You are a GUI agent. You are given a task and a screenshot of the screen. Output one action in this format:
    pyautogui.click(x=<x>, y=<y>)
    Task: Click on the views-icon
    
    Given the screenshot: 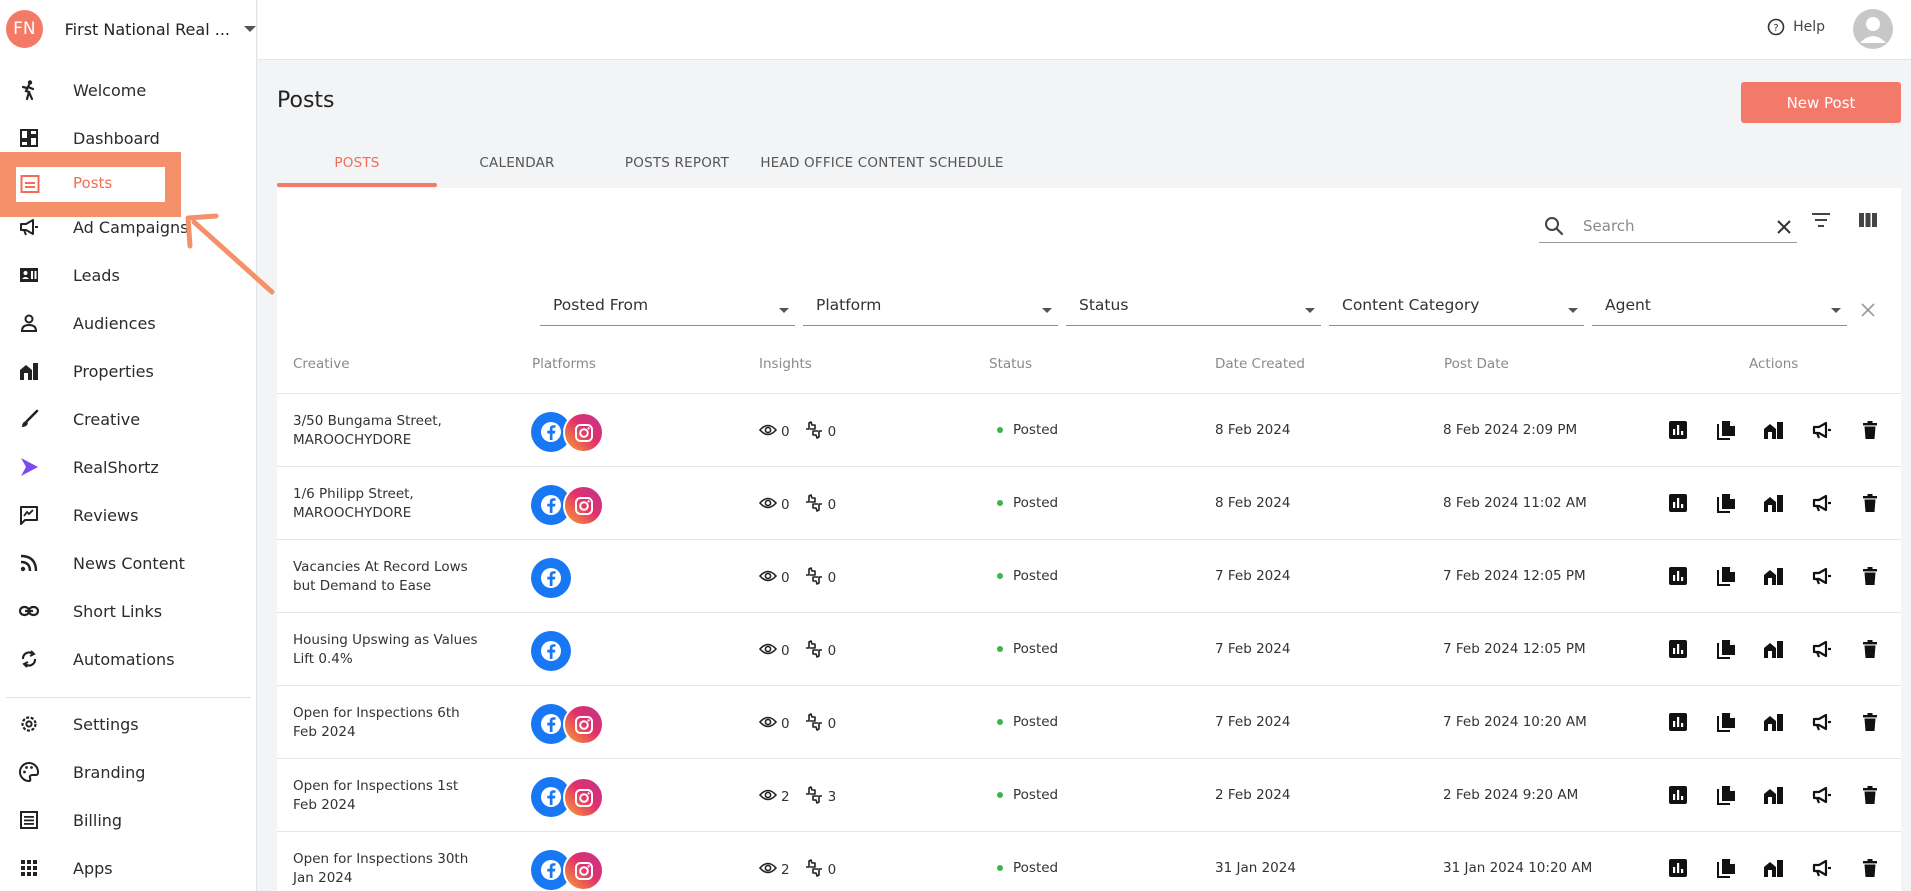 What is the action you would take?
    pyautogui.click(x=768, y=724)
    